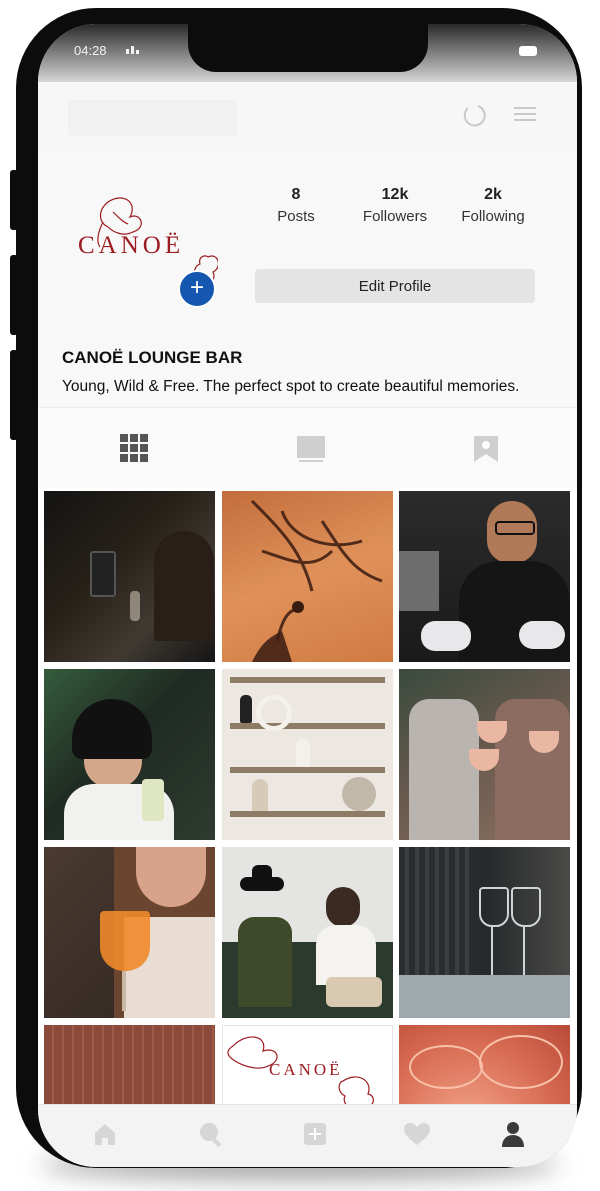 The height and width of the screenshot is (1191, 600). Describe the element at coordinates (134, 448) in the screenshot. I see `grid-icon` at that location.